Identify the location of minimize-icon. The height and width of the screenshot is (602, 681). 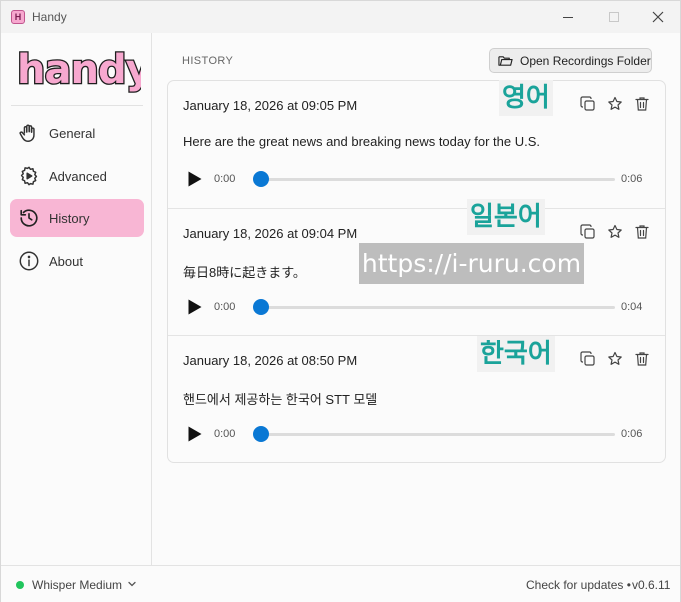
(568, 17).